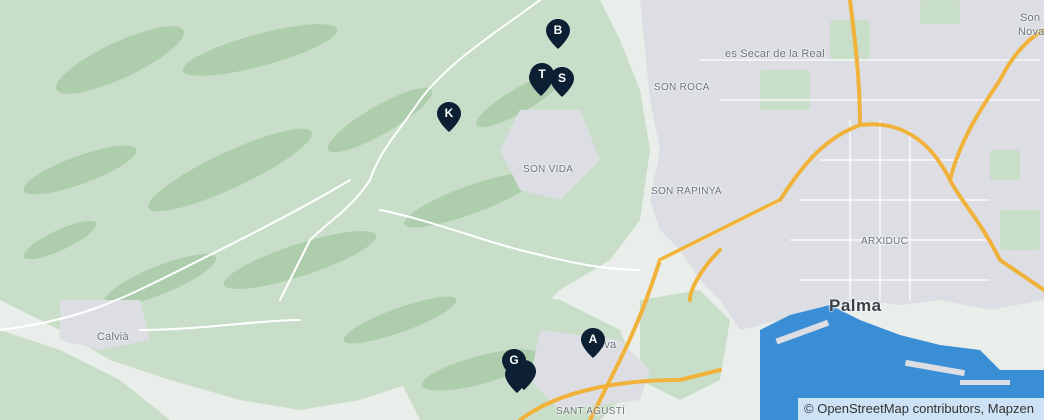 The height and width of the screenshot is (420, 1044). What do you see at coordinates (449, 113) in the screenshot?
I see `marker-label: K` at bounding box center [449, 113].